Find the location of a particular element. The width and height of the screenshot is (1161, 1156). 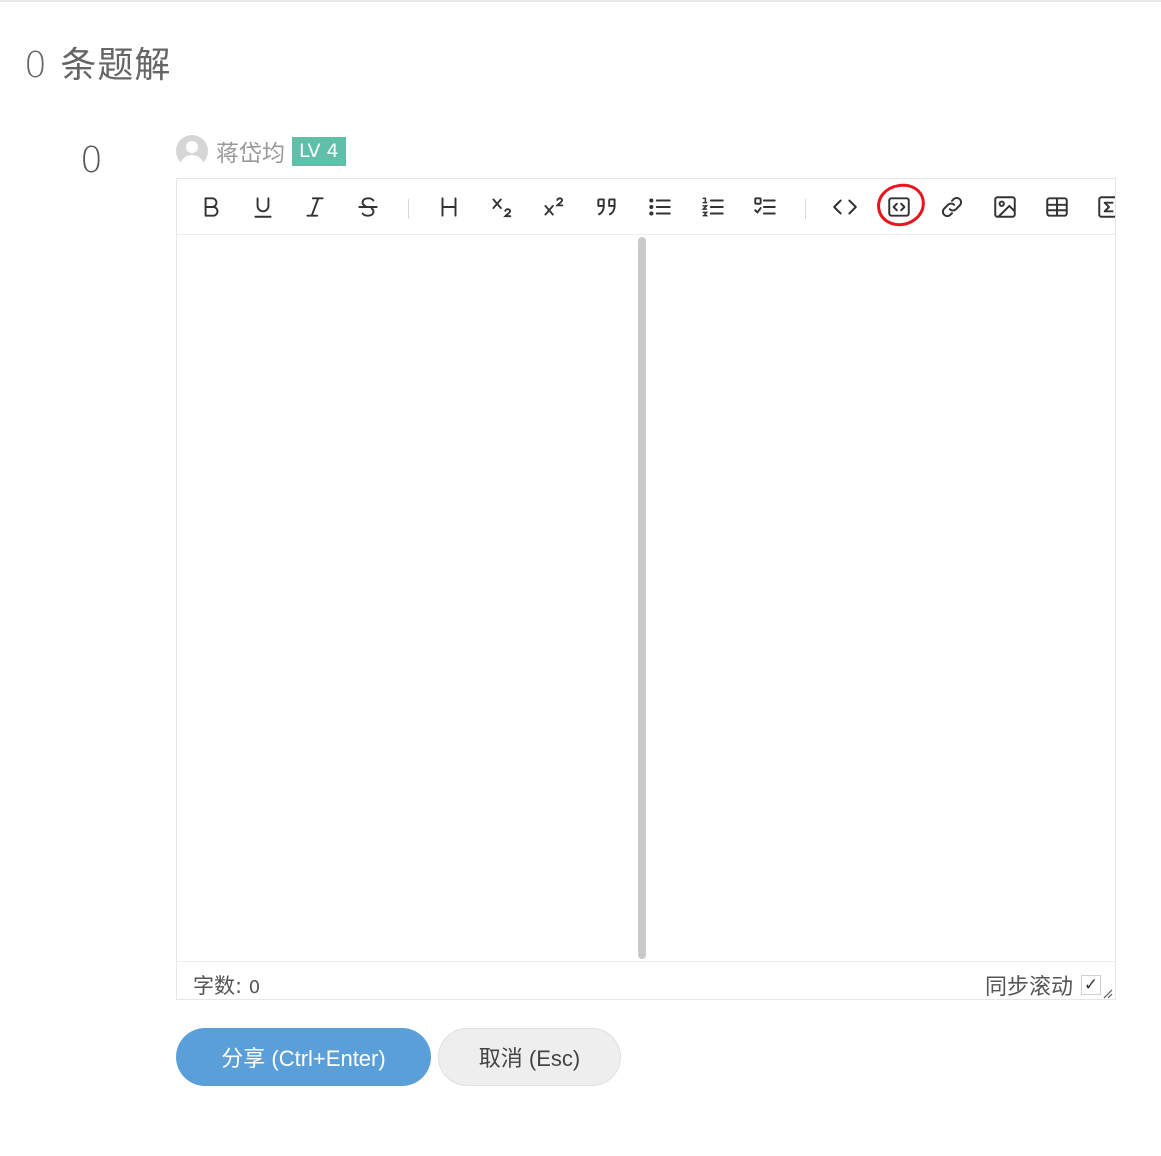

share-button: 分享 (Ctrl+Enter) is located at coordinates (303, 1057).